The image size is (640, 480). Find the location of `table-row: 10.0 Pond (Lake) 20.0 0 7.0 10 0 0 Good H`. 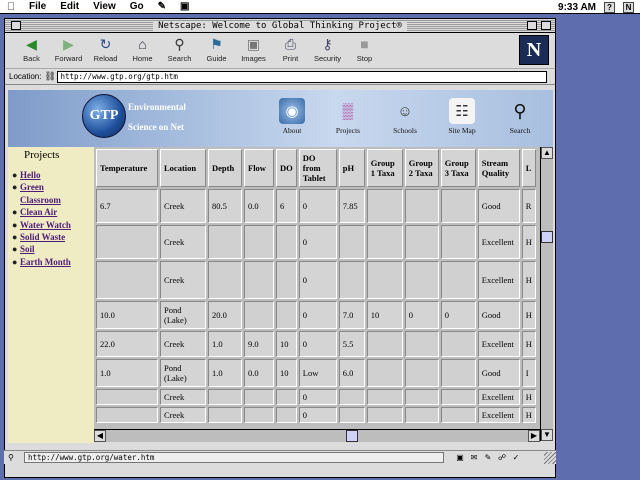

table-row: 10.0 Pond (Lake) 20.0 0 7.0 10 0 0 Good H is located at coordinates (316, 315).